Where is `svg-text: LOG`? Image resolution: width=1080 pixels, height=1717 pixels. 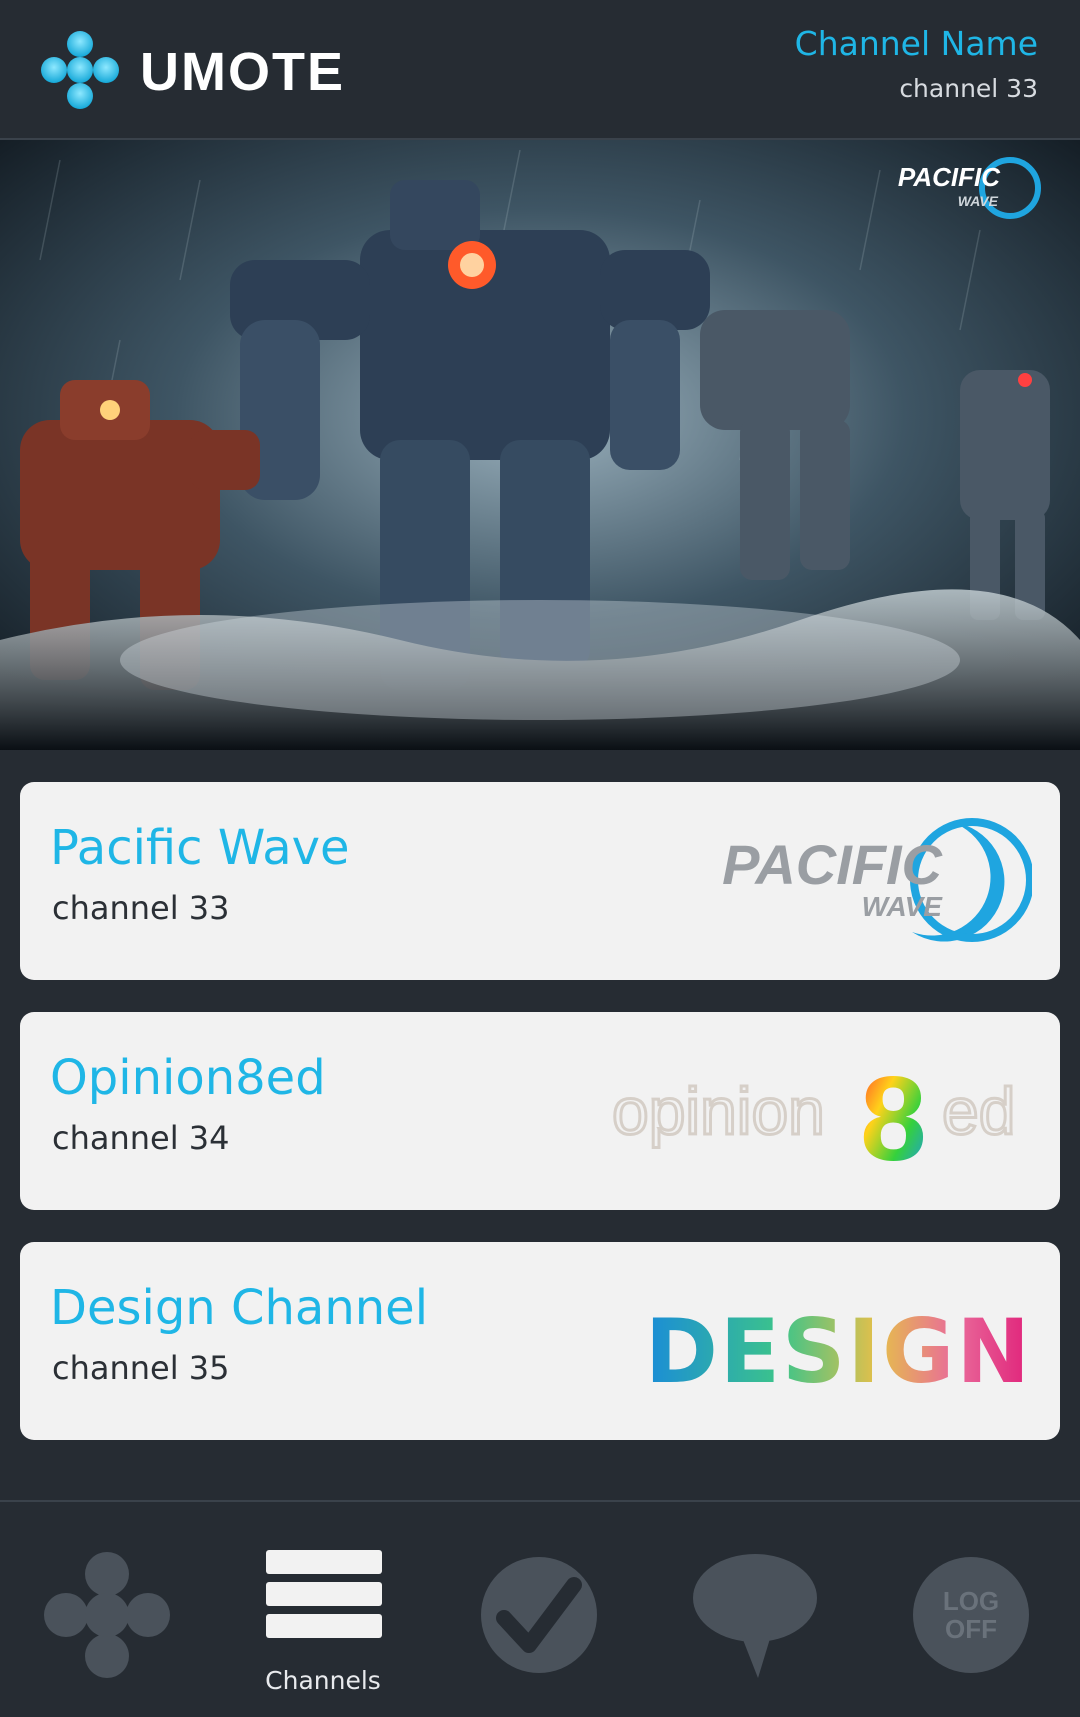 svg-text: LOG is located at coordinates (971, 1601).